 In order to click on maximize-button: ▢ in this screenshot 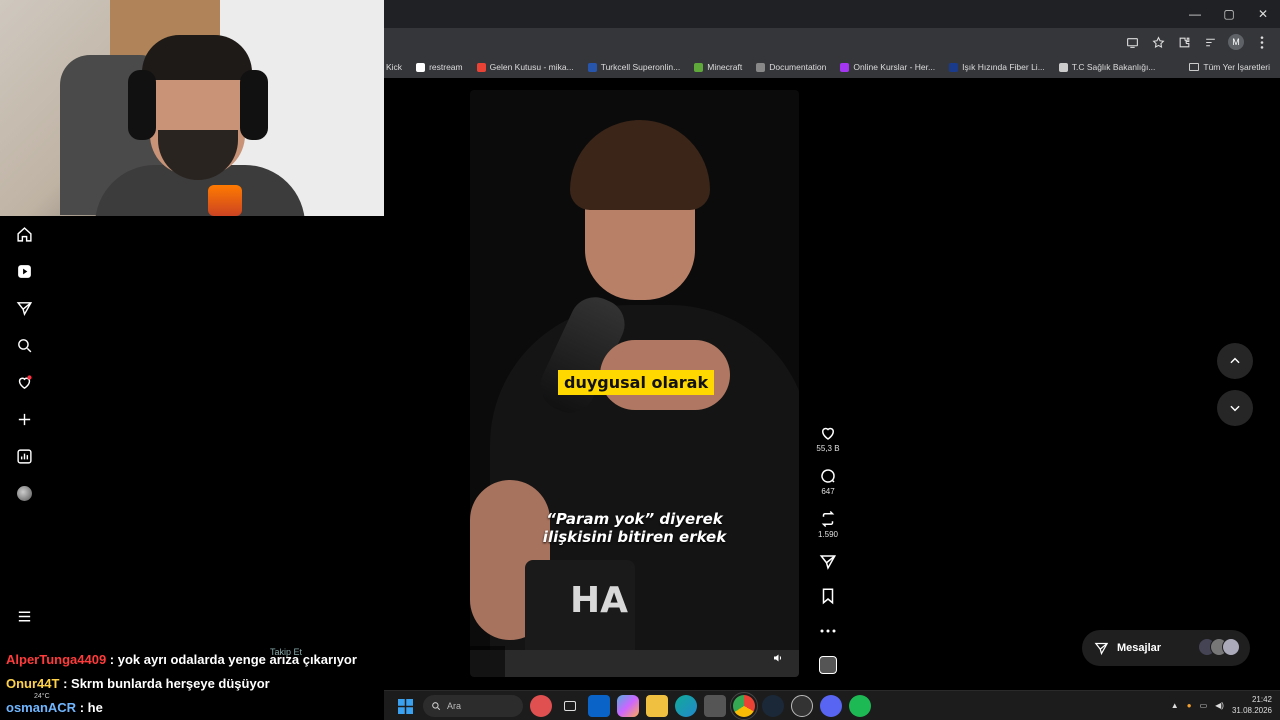, I will do `click(1229, 14)`.